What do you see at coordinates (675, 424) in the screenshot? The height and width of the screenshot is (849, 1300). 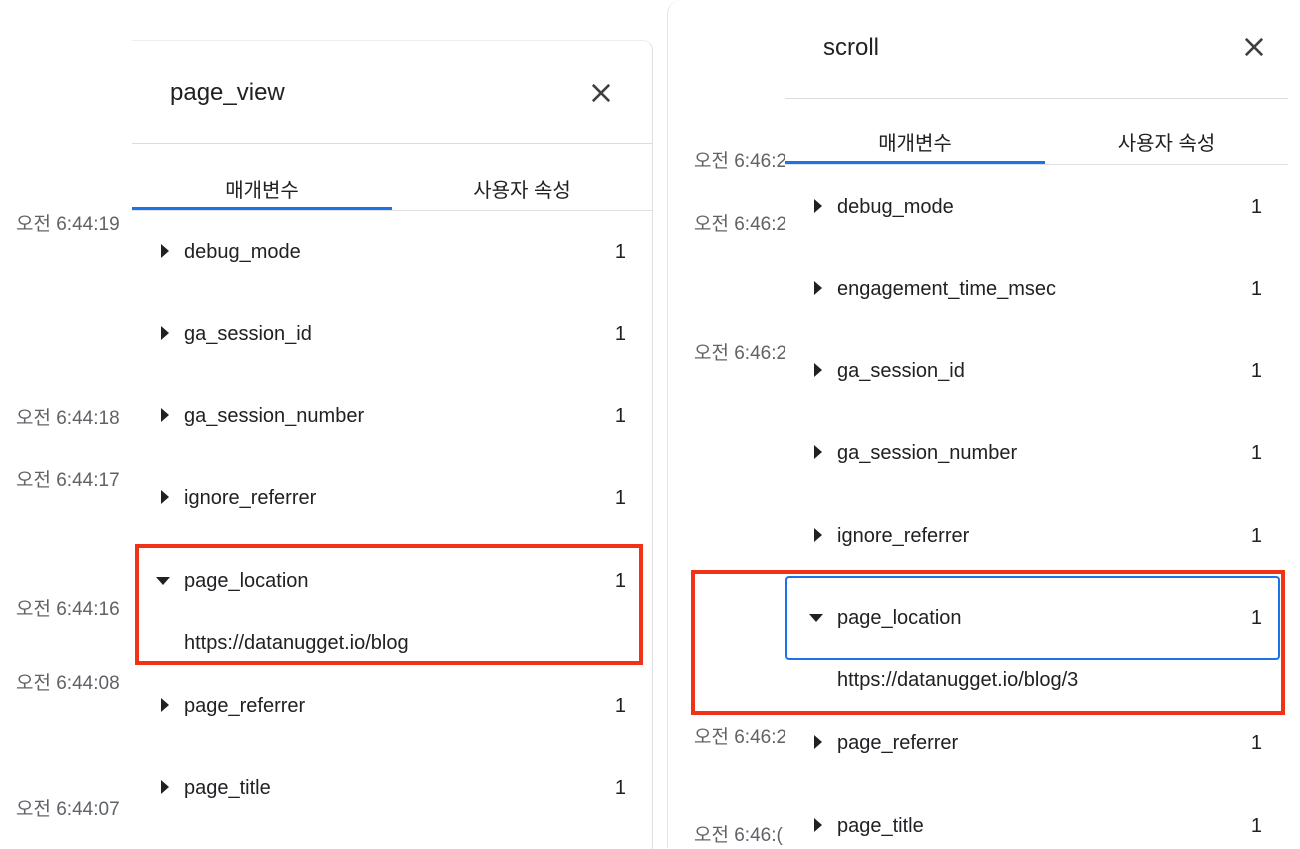 I see `panel-edge` at bounding box center [675, 424].